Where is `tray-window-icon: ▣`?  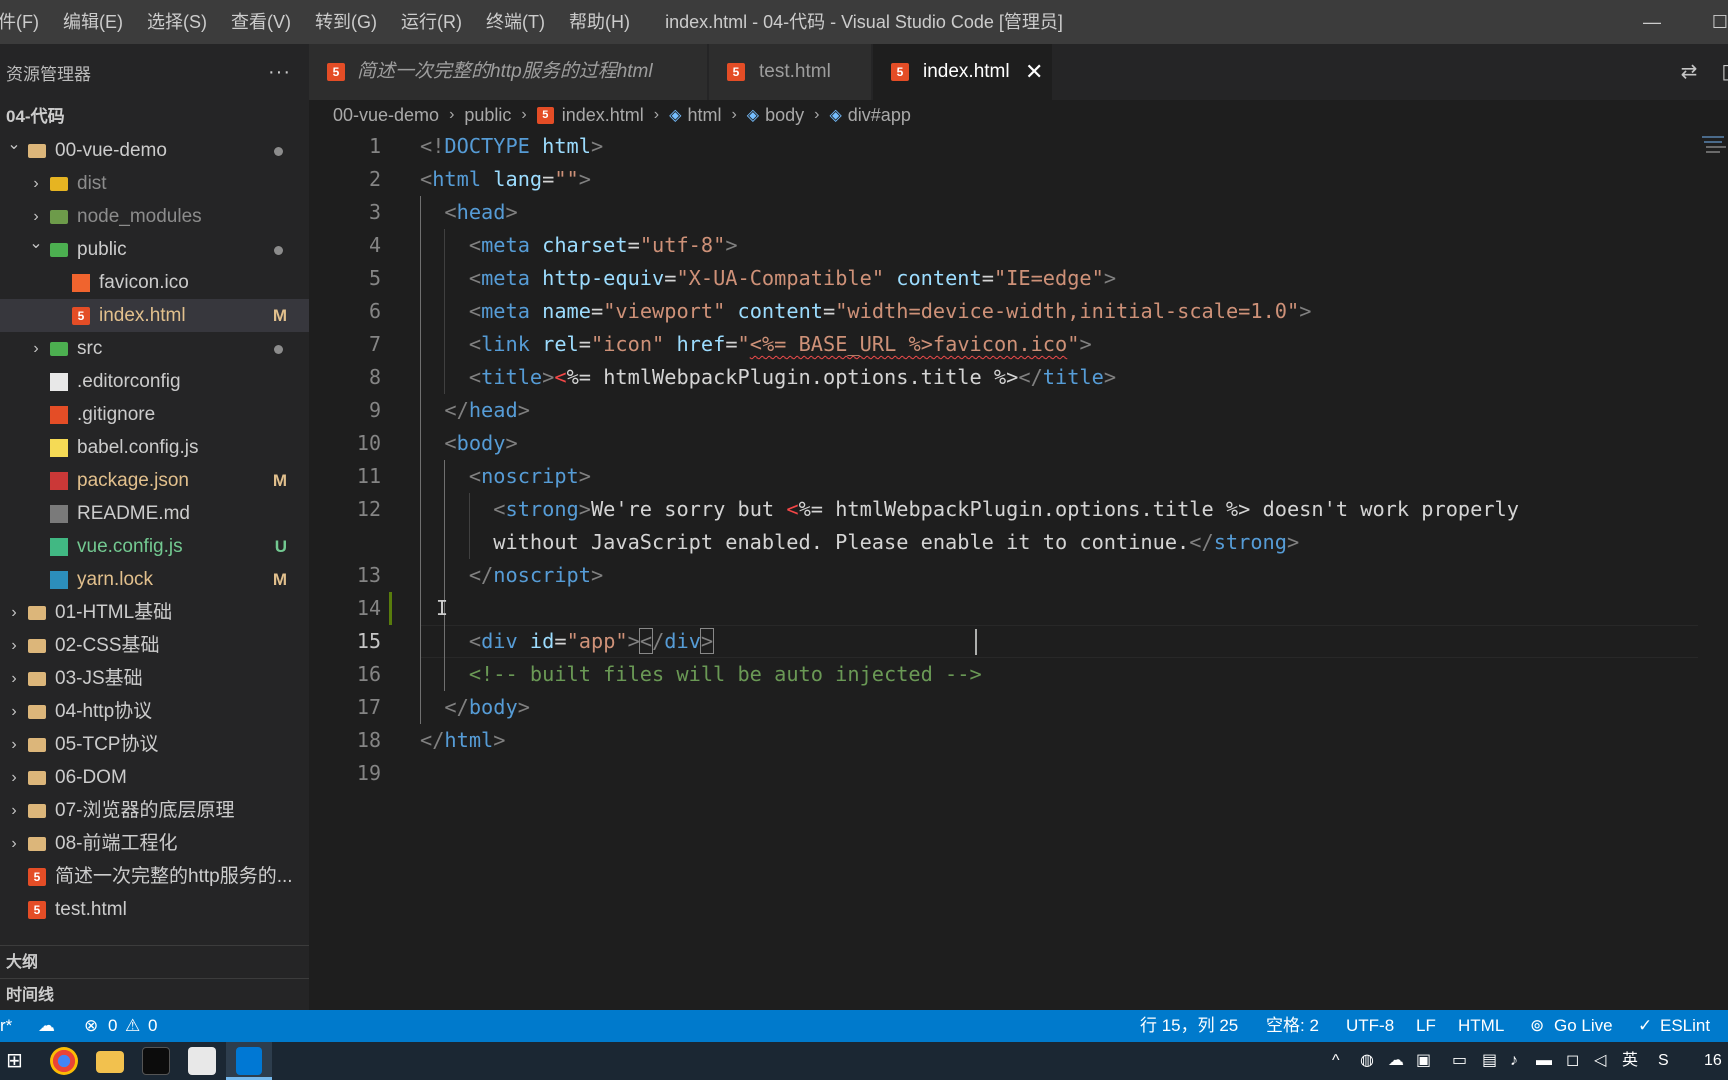
tray-window-icon: ▣ is located at coordinates (1423, 1061).